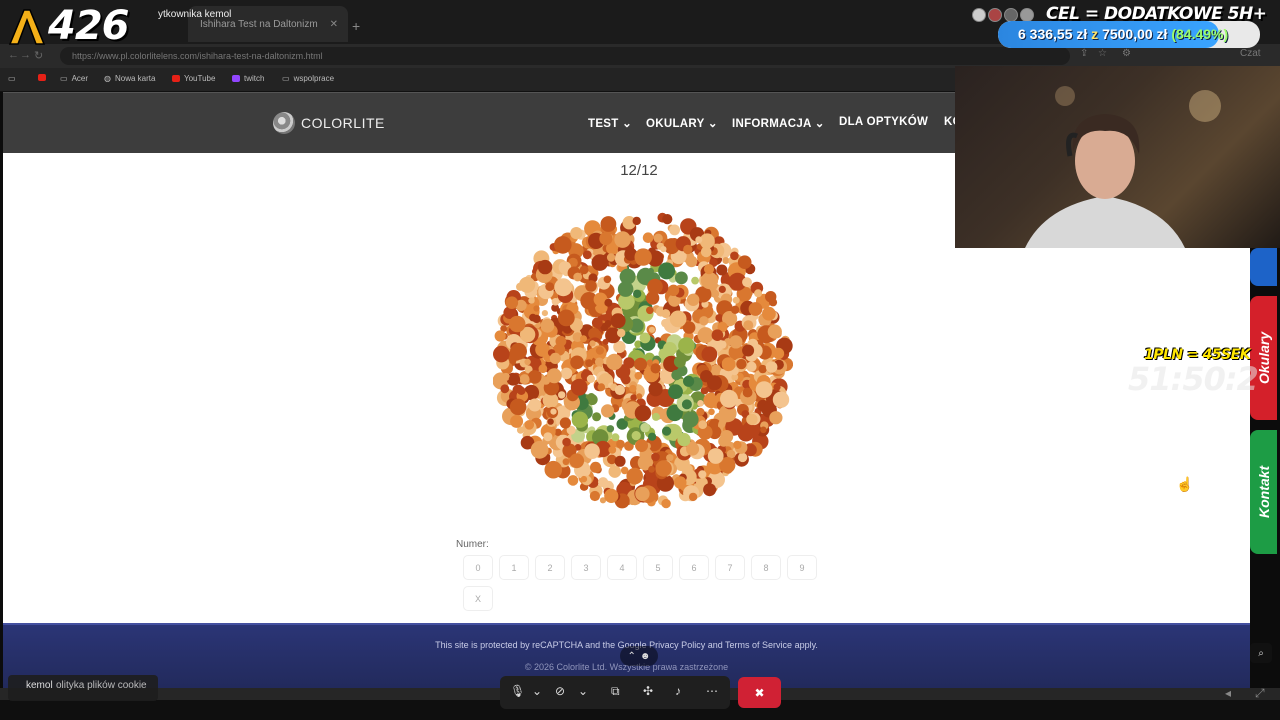  I want to click on soundboard-icon: ♪, so click(678, 691).